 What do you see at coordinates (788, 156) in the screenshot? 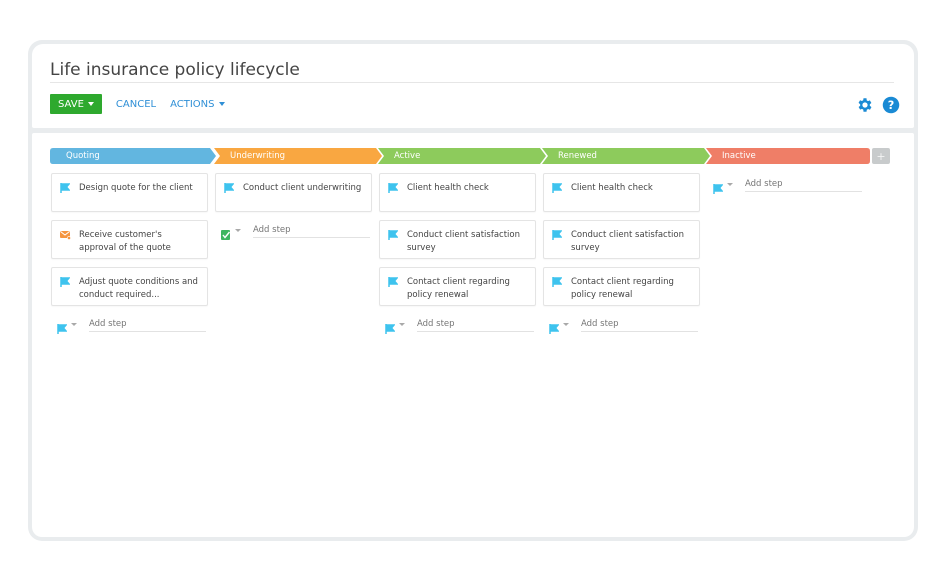
I see `stage-inactive: Inactive` at bounding box center [788, 156].